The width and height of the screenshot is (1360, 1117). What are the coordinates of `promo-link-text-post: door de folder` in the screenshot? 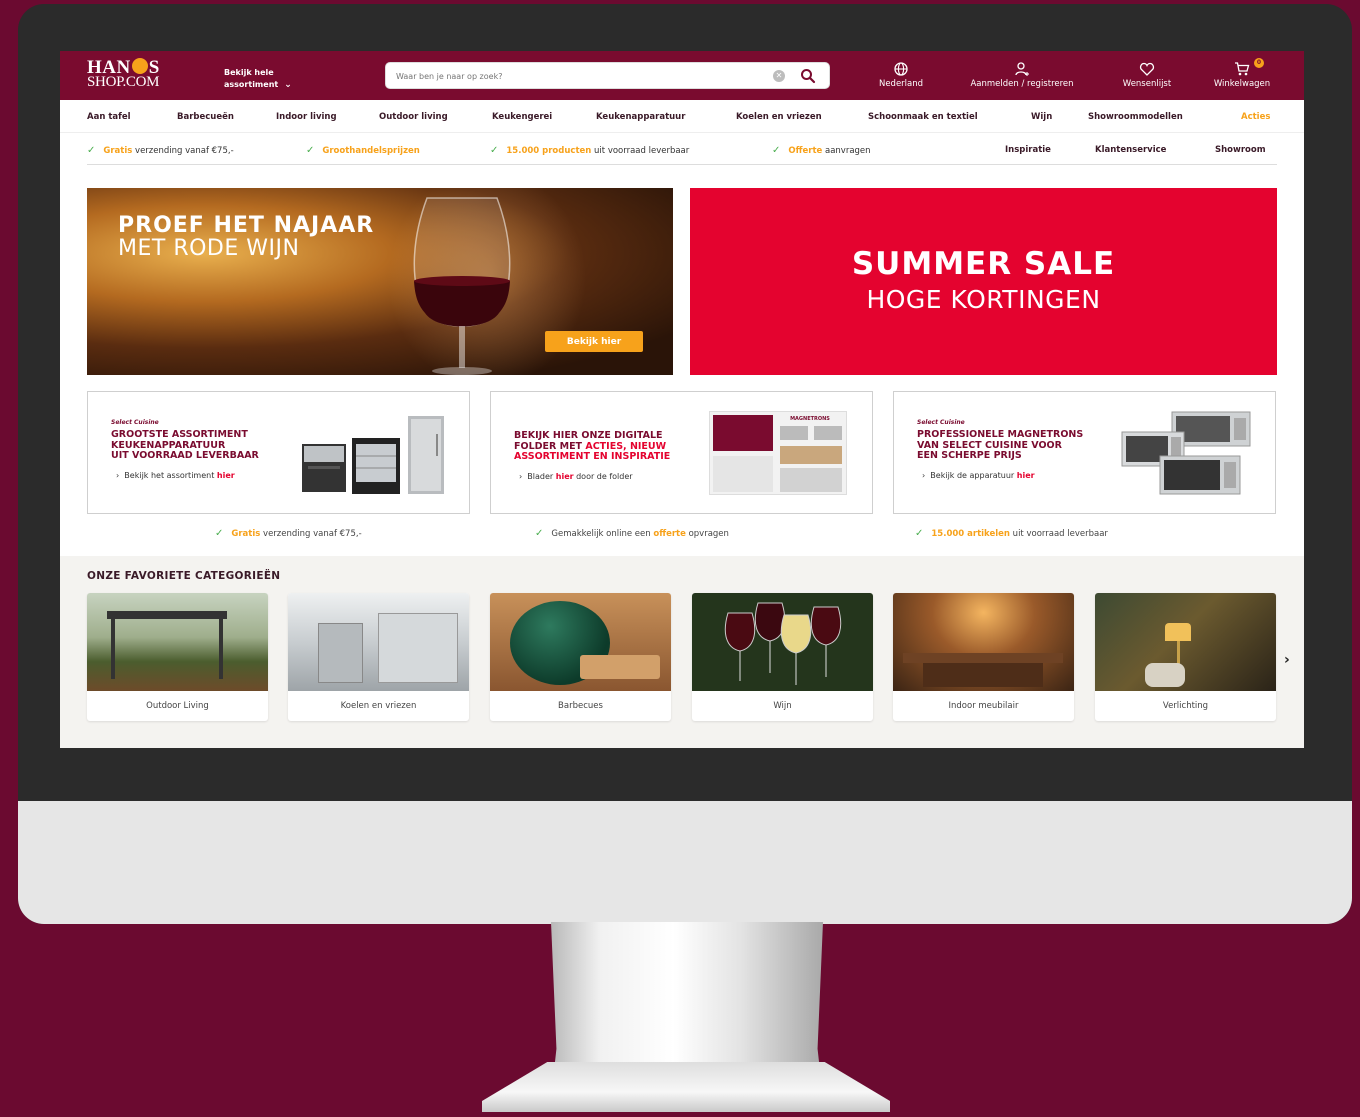 It's located at (603, 476).